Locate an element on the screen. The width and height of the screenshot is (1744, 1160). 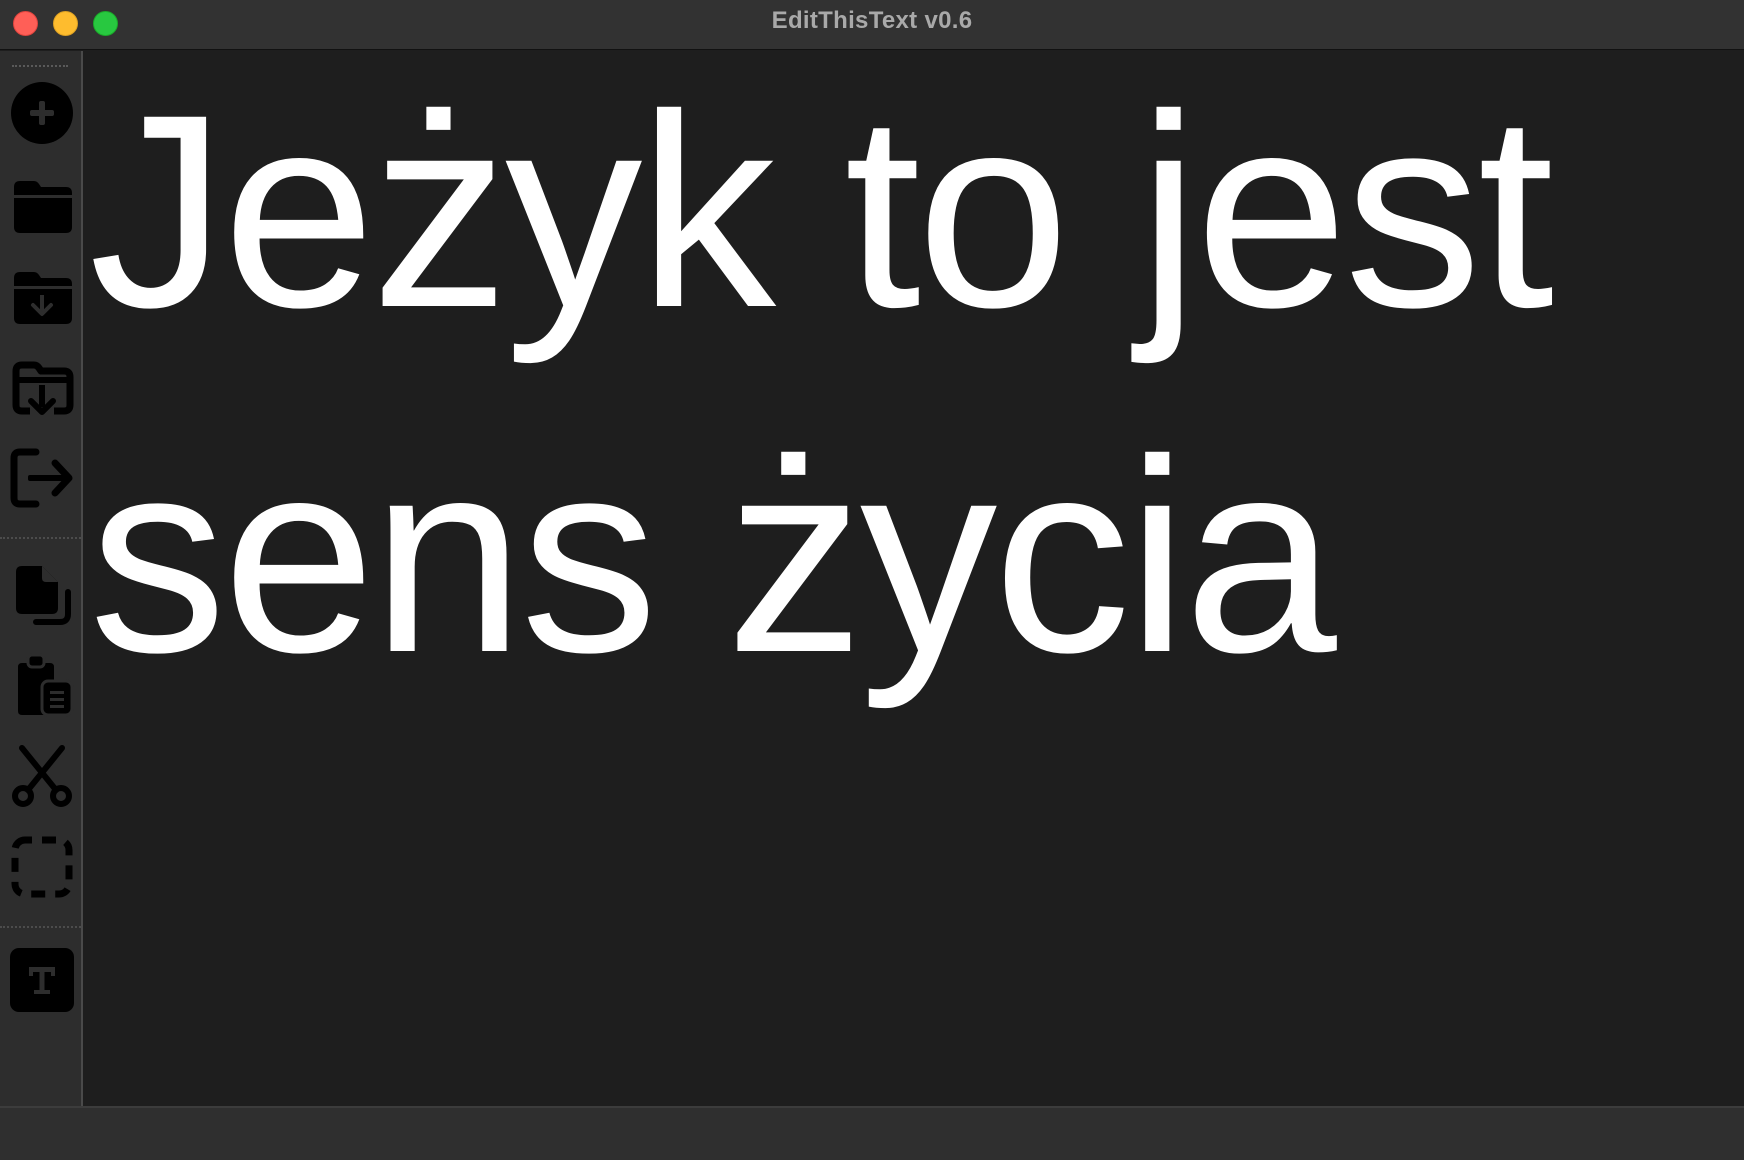
folder-download-icon is located at coordinates (43, 298).